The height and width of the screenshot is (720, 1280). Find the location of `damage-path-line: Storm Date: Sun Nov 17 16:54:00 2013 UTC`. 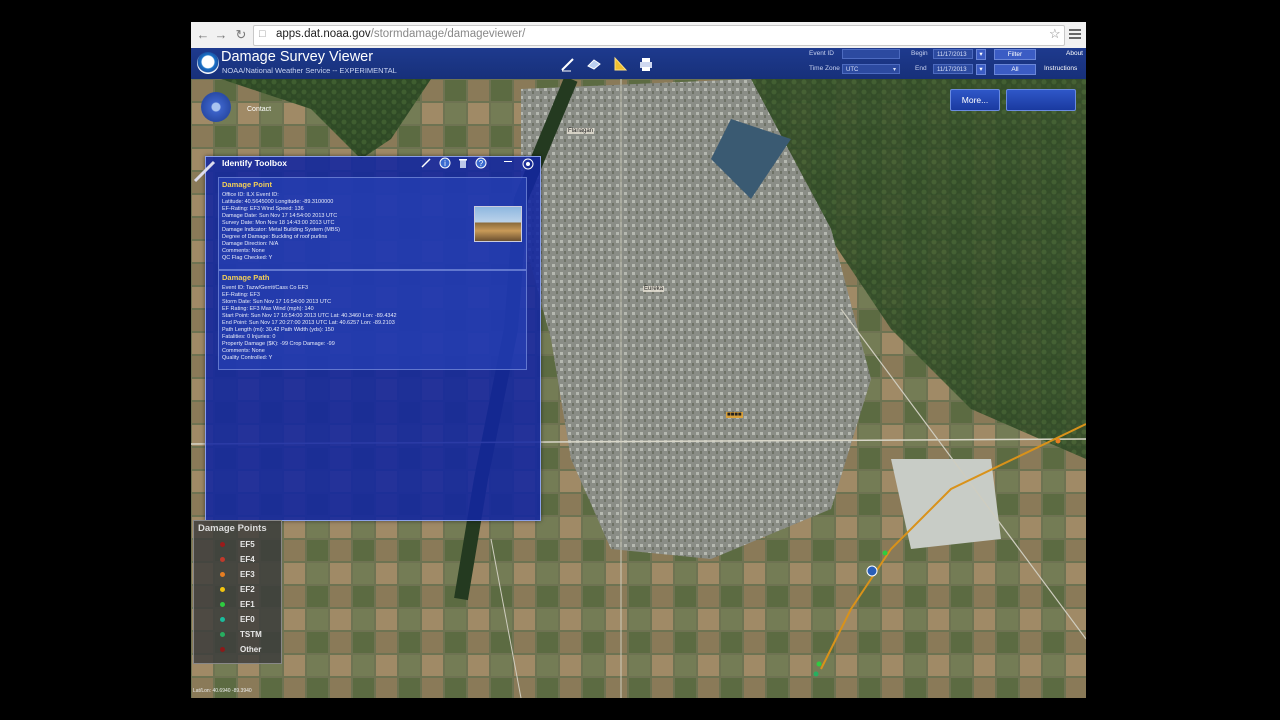

damage-path-line: Storm Date: Sun Nov 17 16:54:00 2013 UTC is located at coordinates (277, 302).